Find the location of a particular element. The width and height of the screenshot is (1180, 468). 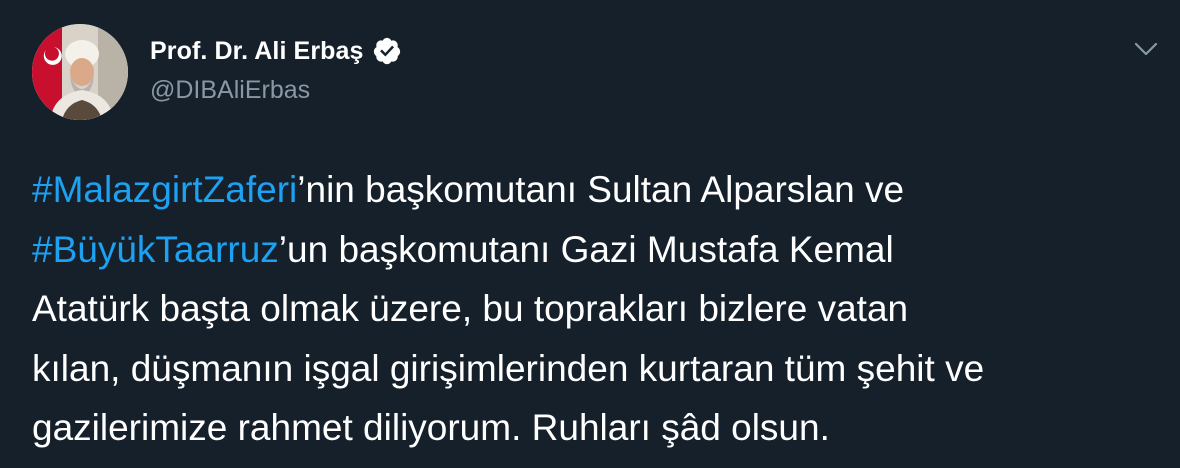

name-row: Prof. Dr. Ali Erbaş is located at coordinates (276, 51).